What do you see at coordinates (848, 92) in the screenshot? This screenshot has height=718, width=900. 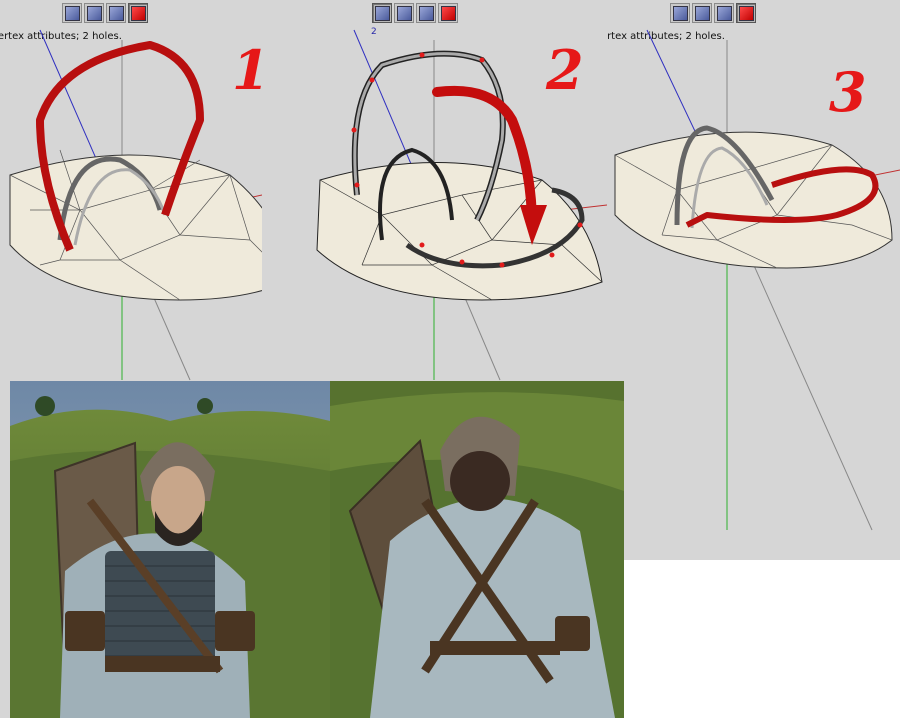 I see `step-label: 3` at bounding box center [848, 92].